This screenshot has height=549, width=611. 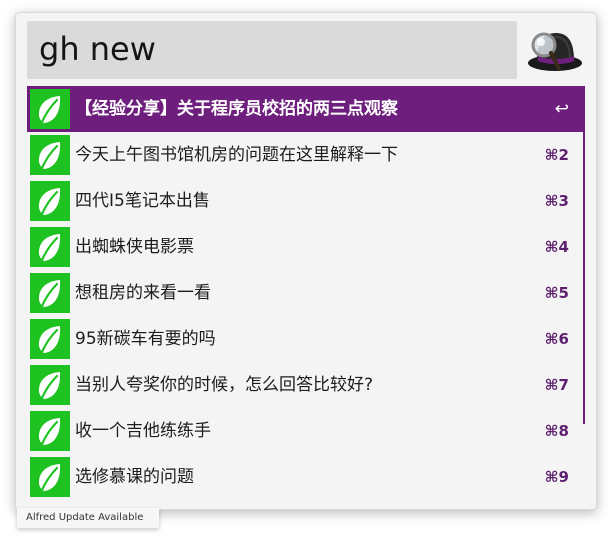 What do you see at coordinates (97, 49) in the screenshot?
I see `search-query: gh new` at bounding box center [97, 49].